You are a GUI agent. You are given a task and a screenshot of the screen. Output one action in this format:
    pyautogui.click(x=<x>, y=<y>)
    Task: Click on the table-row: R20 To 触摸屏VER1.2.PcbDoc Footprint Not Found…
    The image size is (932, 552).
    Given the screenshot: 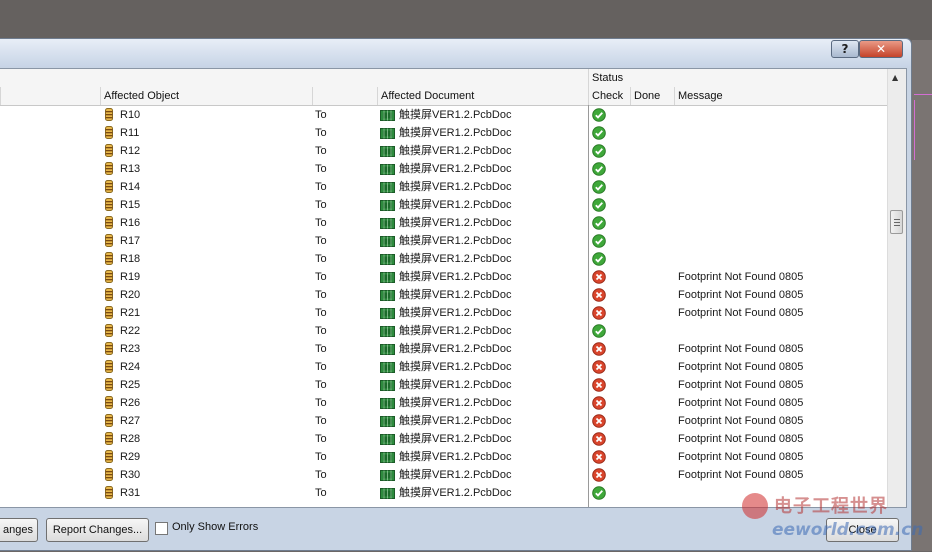 What is the action you would take?
    pyautogui.click(x=443, y=295)
    